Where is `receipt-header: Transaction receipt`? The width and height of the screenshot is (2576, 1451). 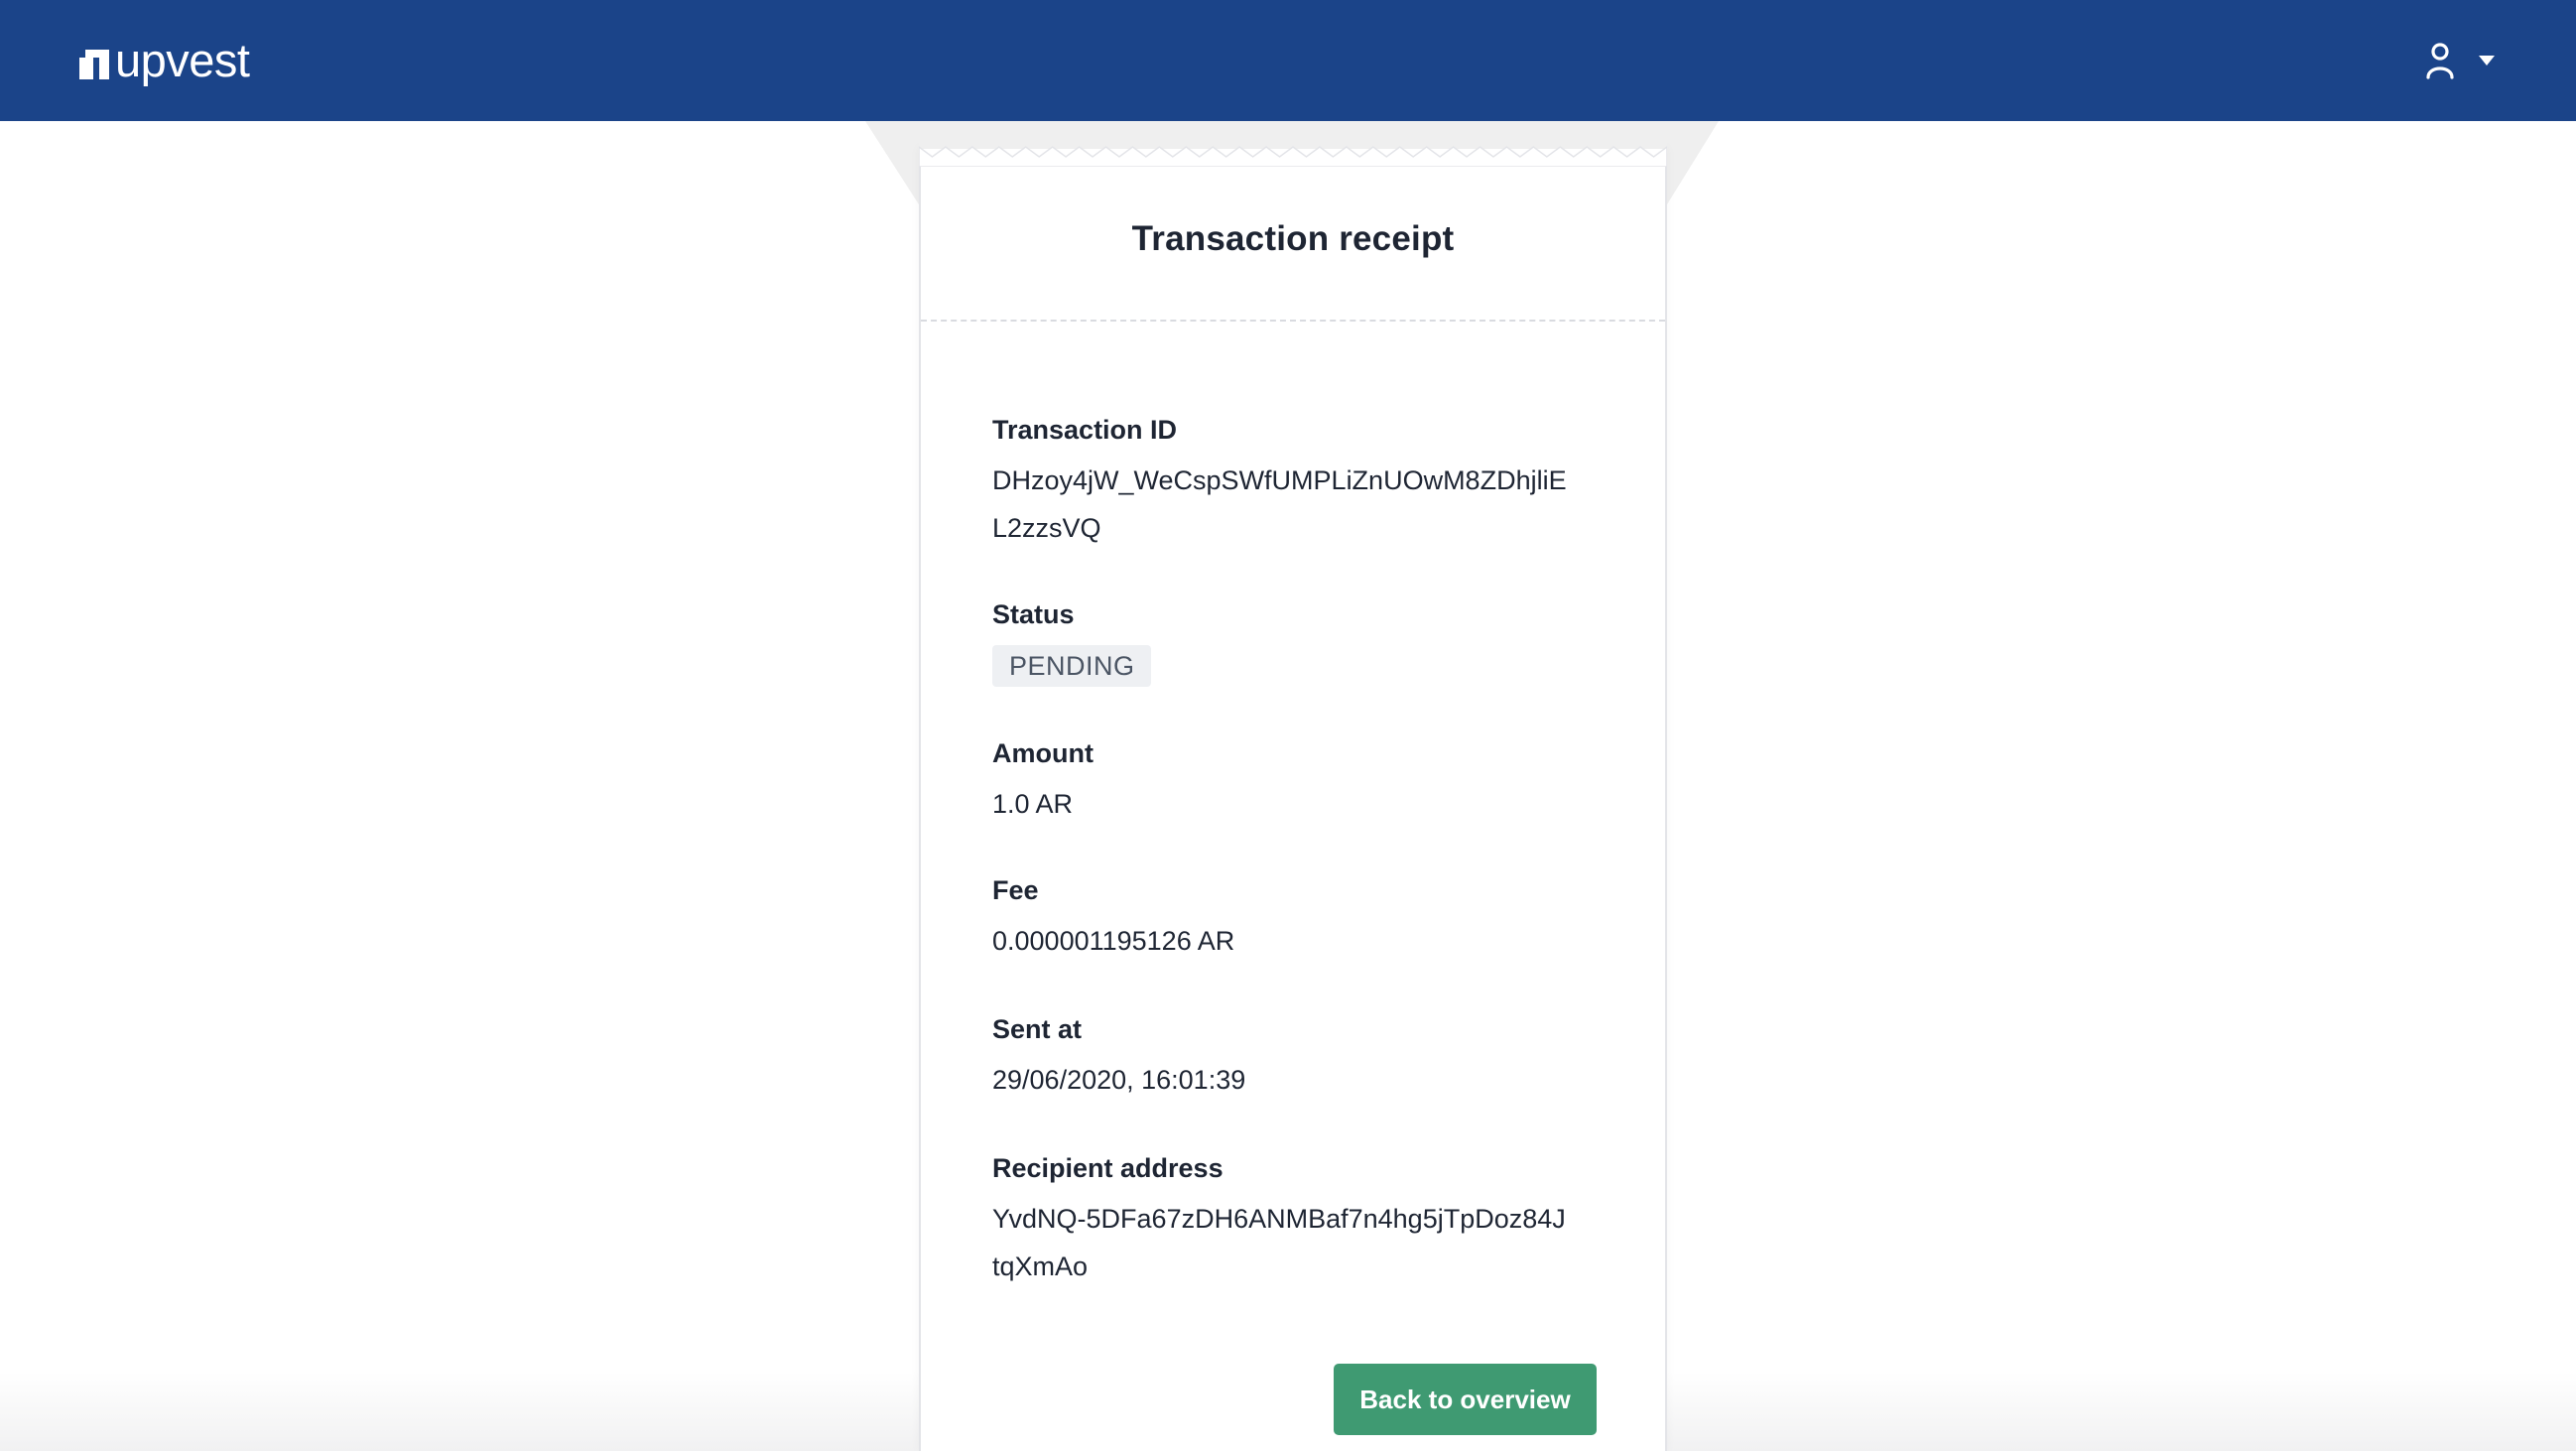
receipt-header: Transaction receipt is located at coordinates (1293, 235).